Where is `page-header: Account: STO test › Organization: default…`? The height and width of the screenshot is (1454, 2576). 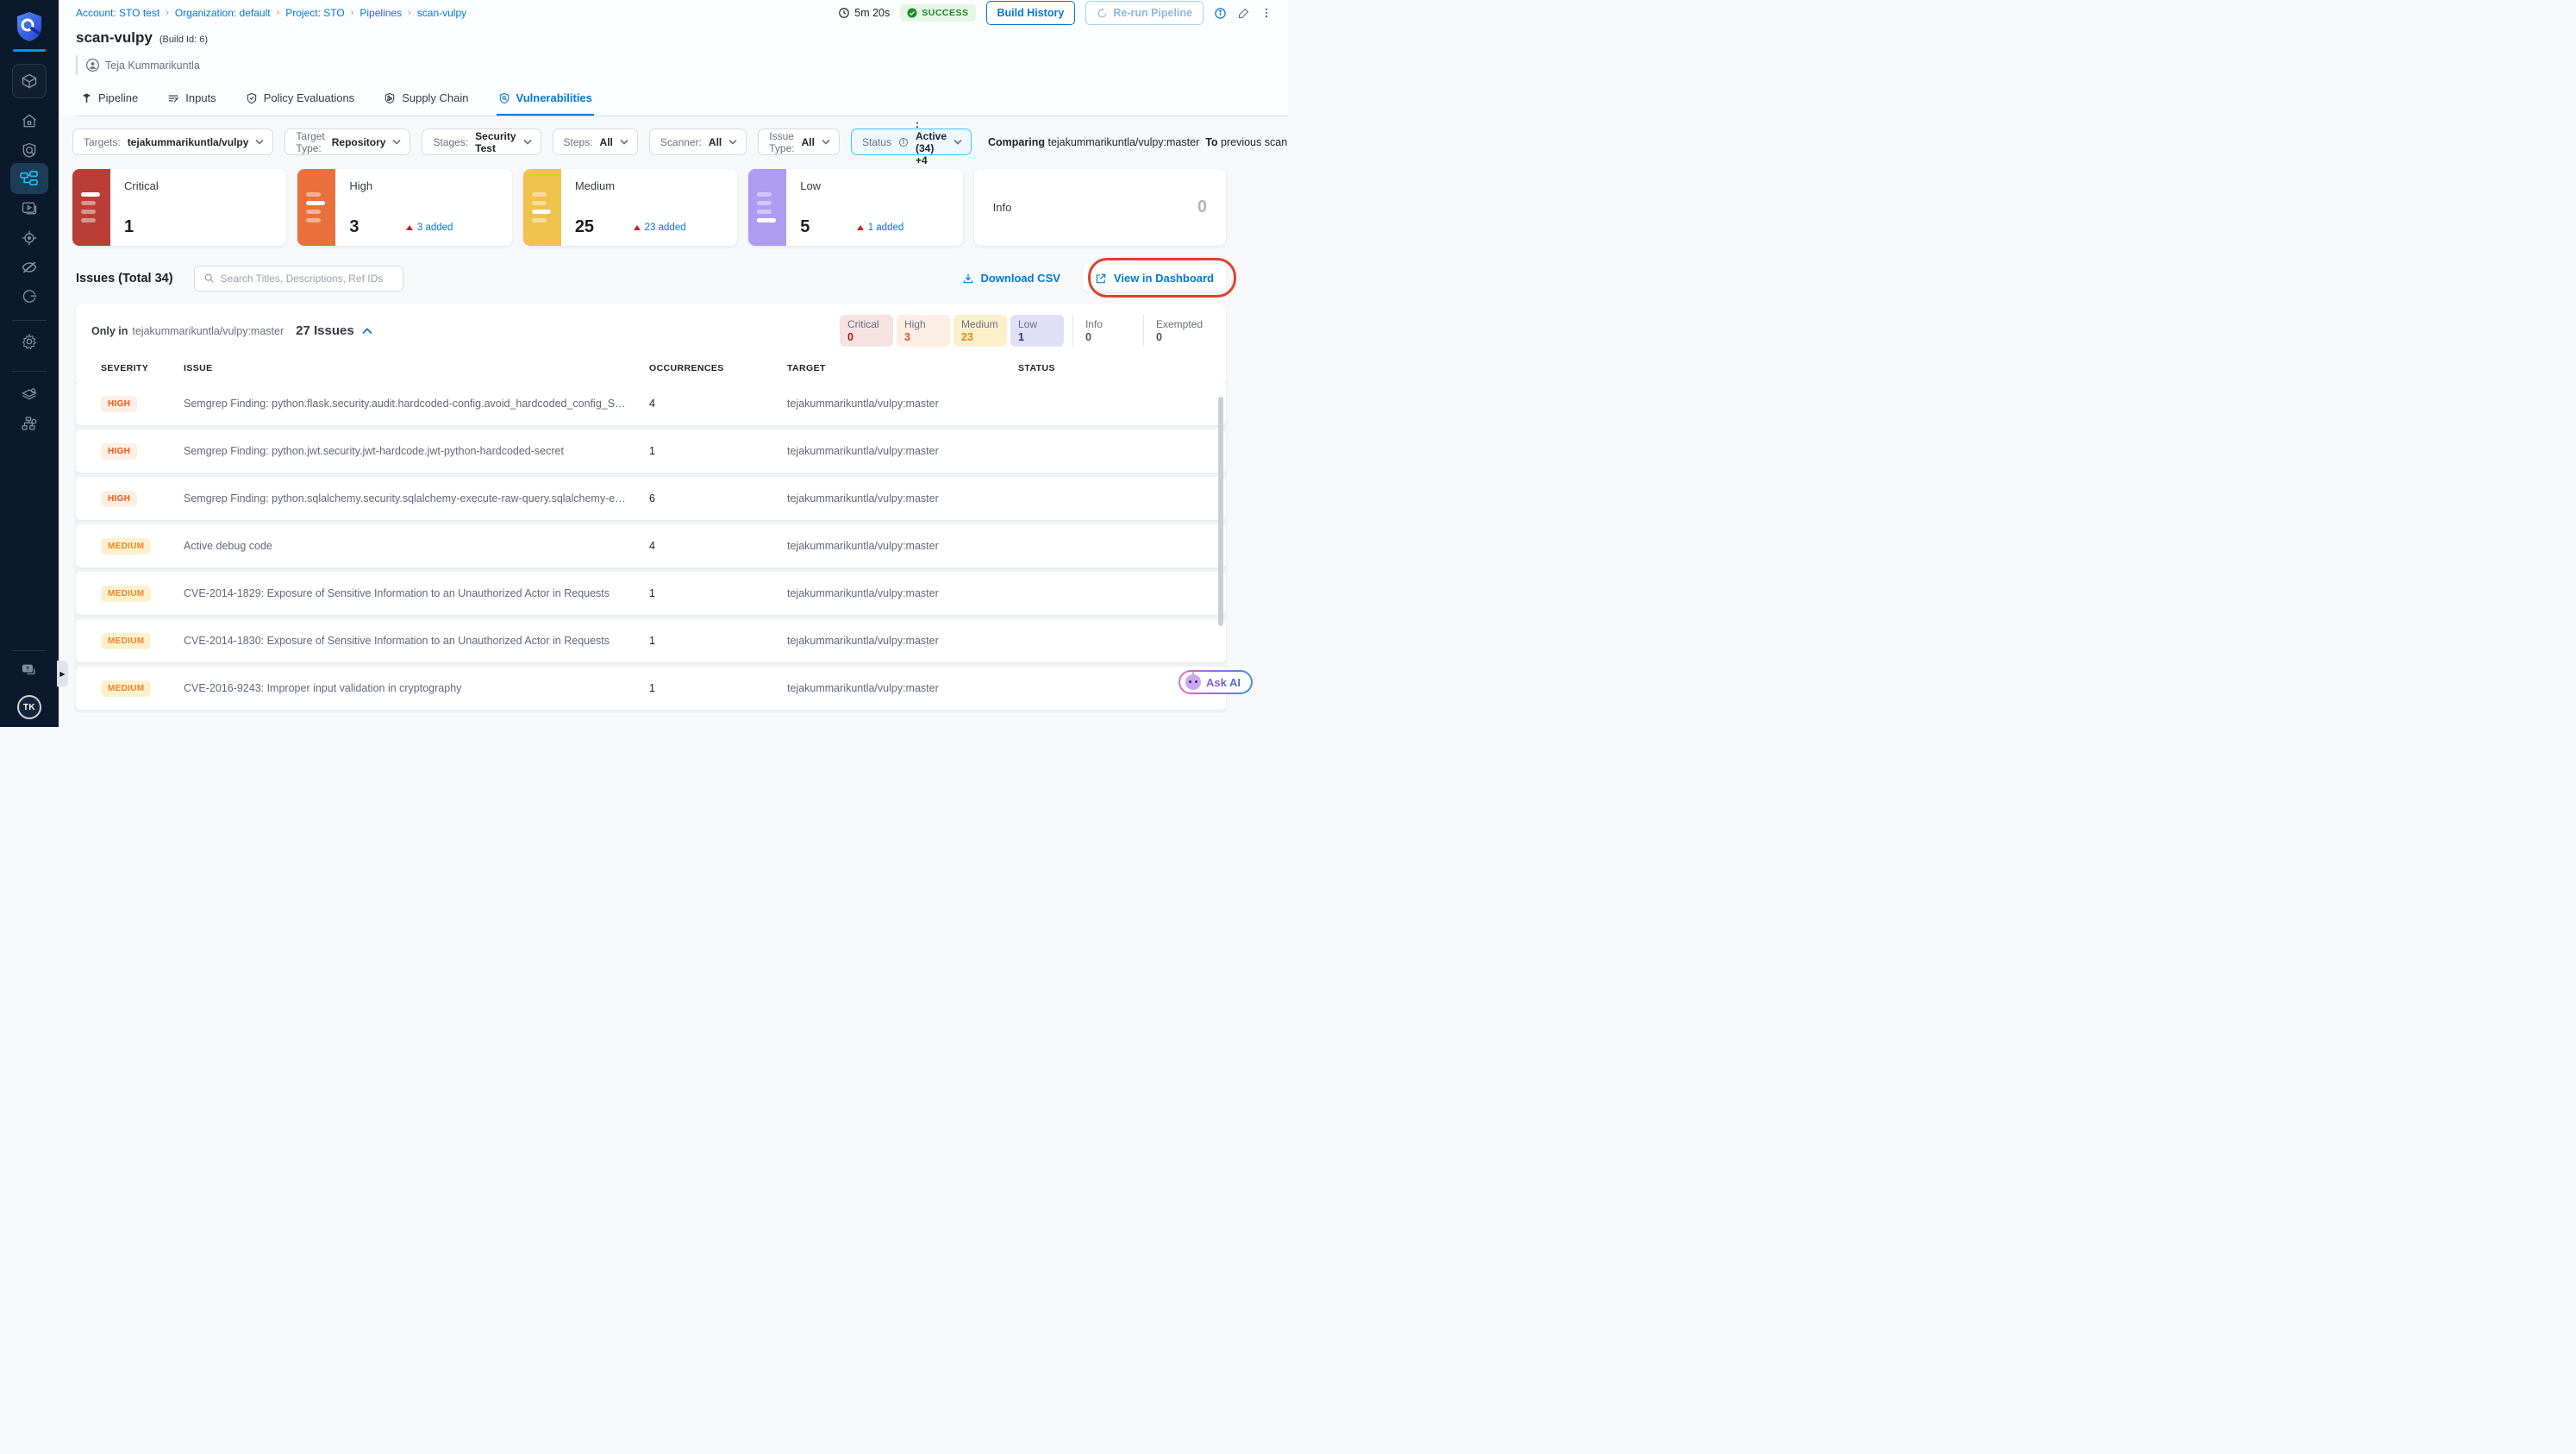
page-header: Account: STO test › Organization: default… is located at coordinates (673, 58).